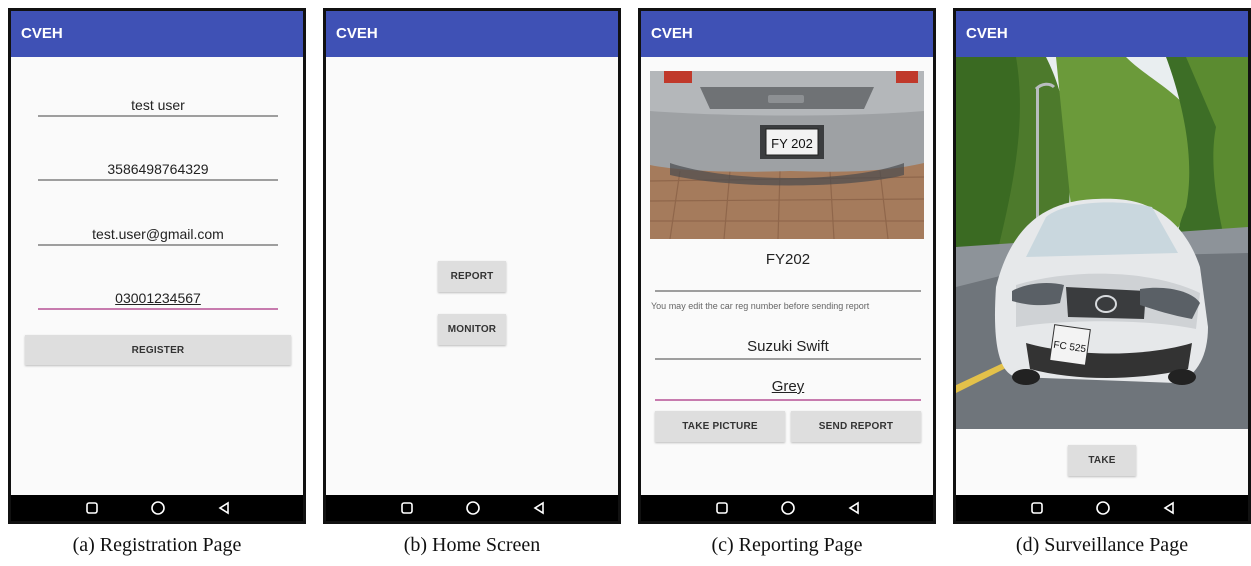  Describe the element at coordinates (1102, 545) in the screenshot. I see `caption-surveillance: (d) Surveillance Page` at that location.